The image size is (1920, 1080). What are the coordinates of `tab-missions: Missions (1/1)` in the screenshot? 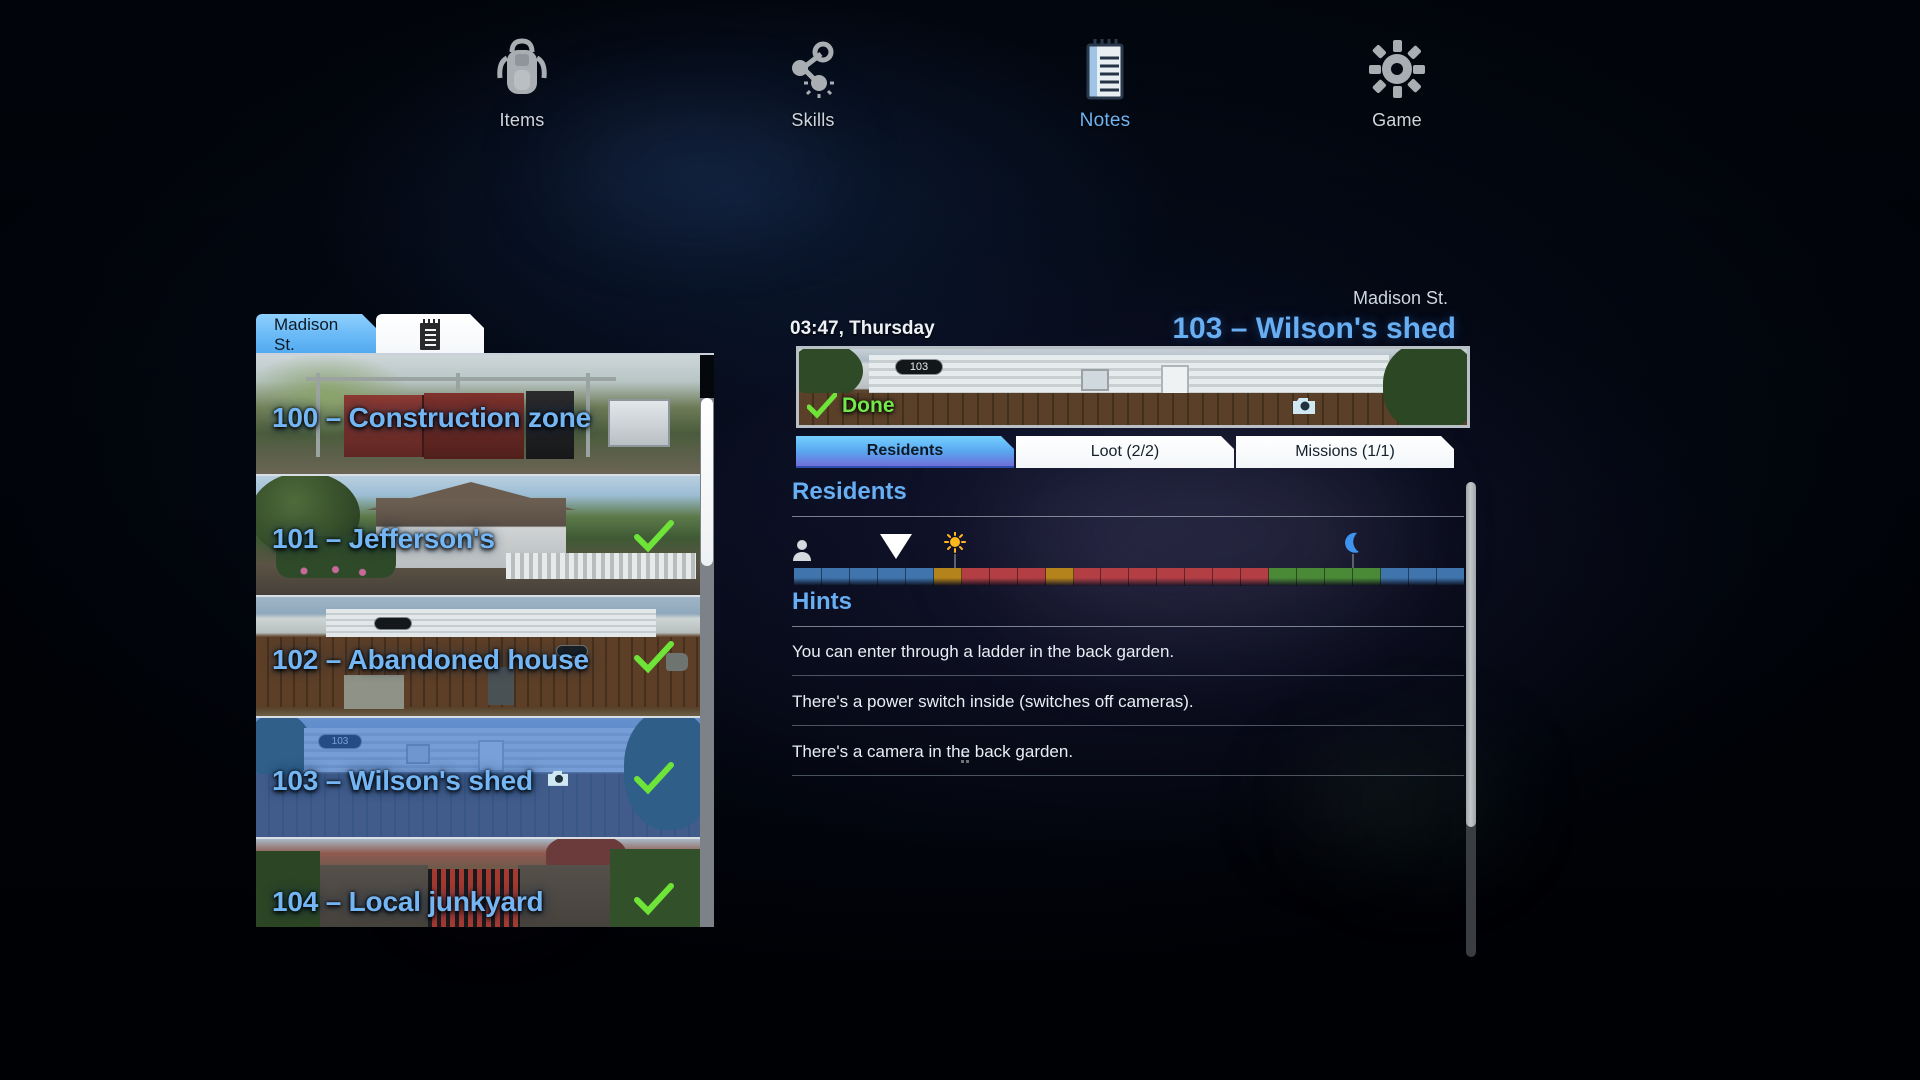 It's located at (1345, 452).